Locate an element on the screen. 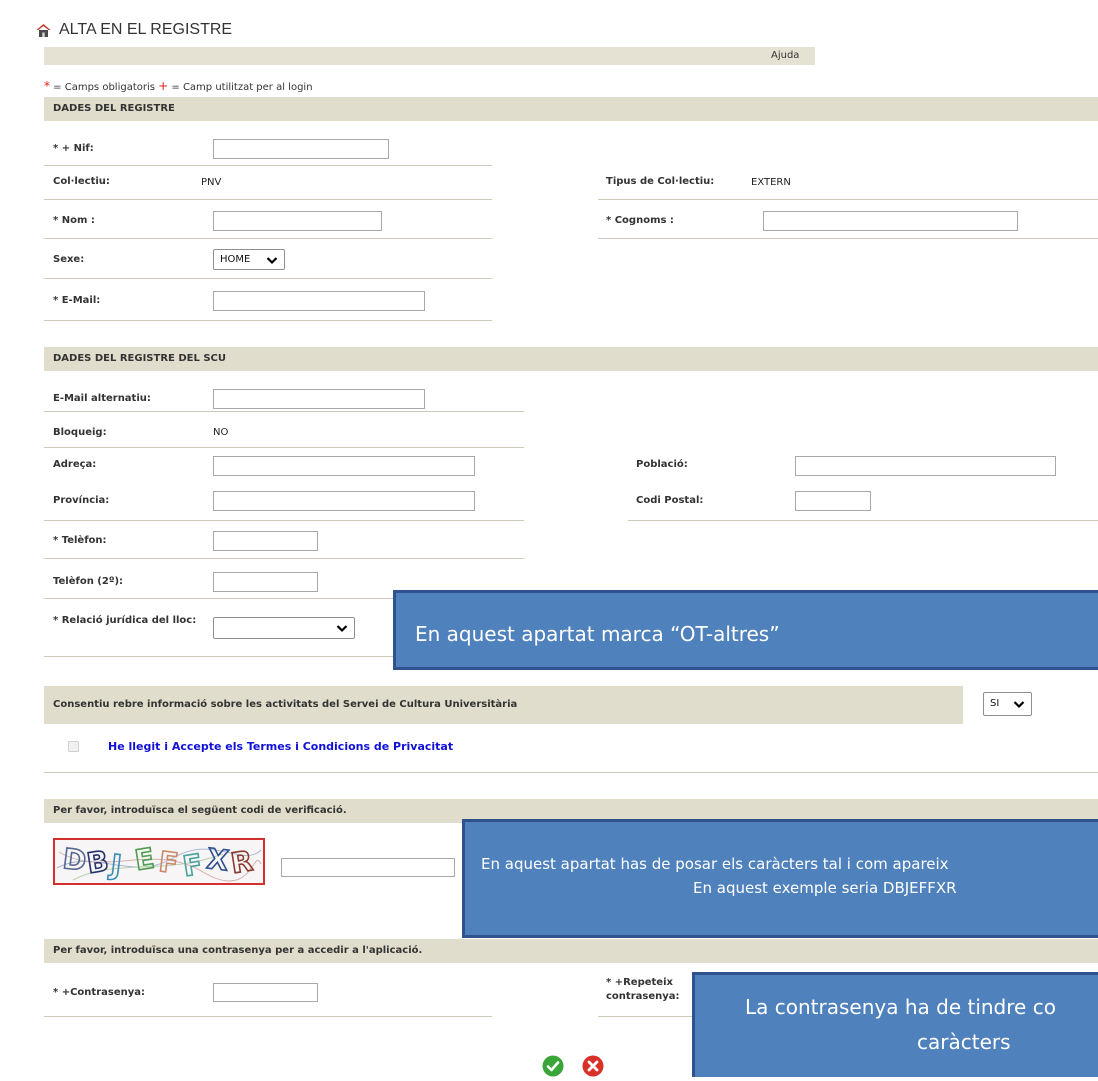 The width and height of the screenshot is (1098, 1081). poblacio-input is located at coordinates (925, 466).